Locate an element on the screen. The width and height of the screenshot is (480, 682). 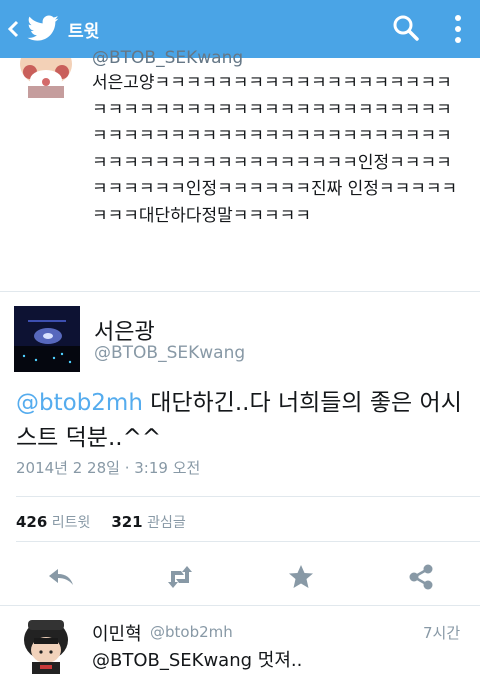
reply-time: 7시간 is located at coordinates (442, 633).